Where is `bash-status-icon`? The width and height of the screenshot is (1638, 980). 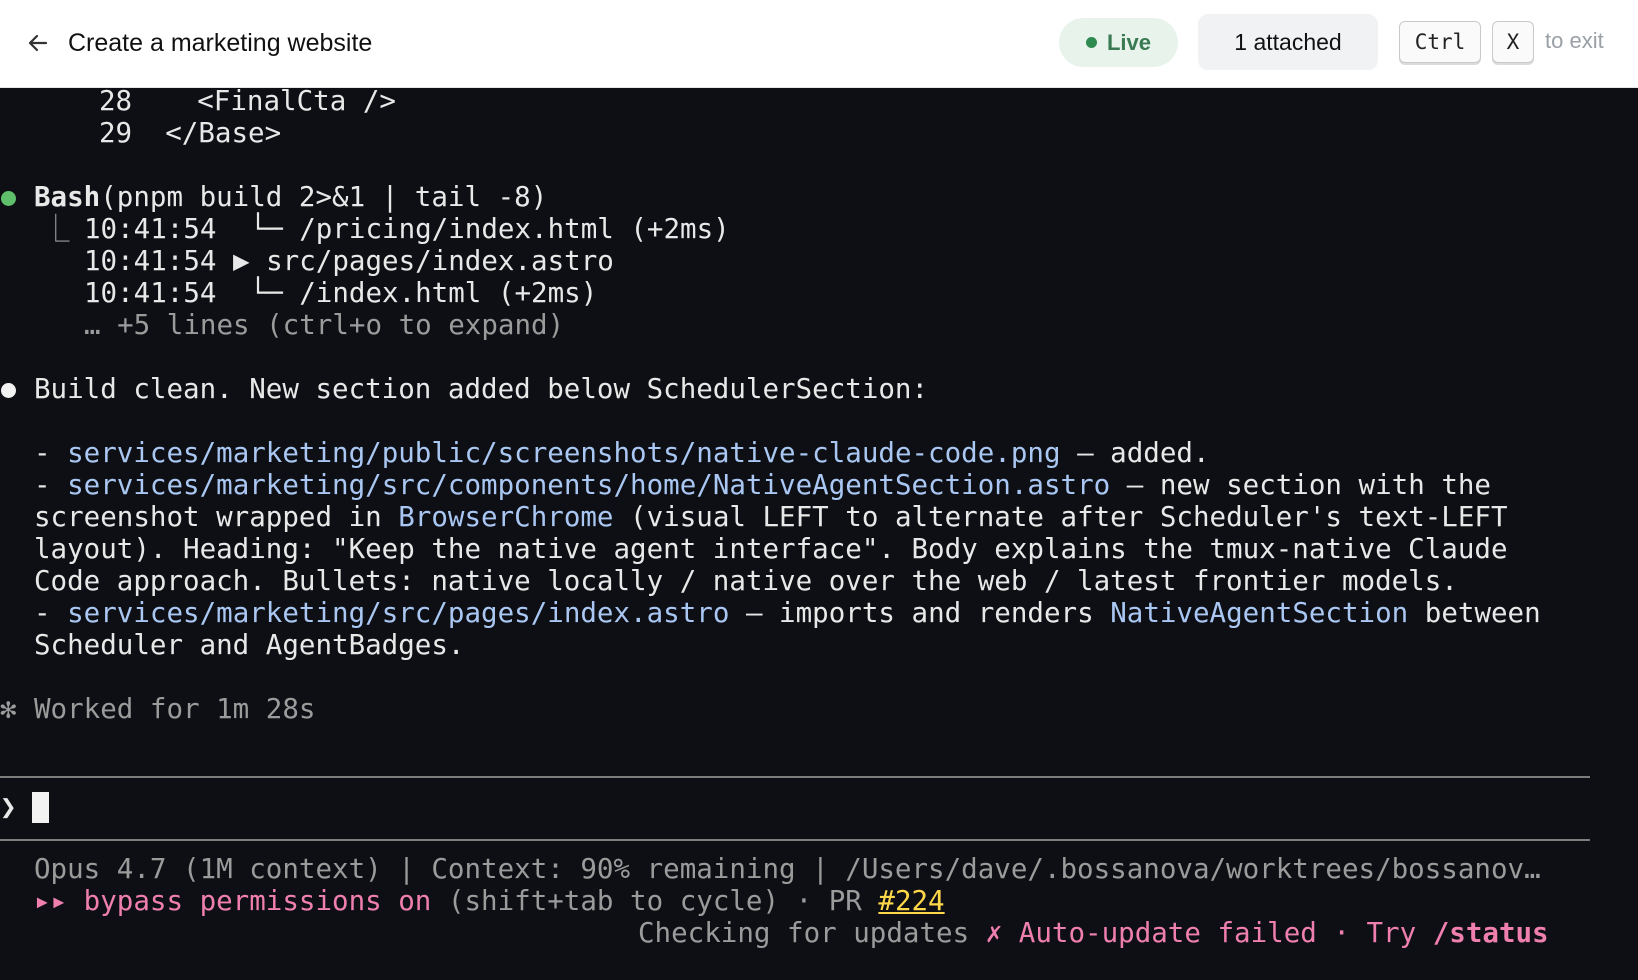
bash-status-icon is located at coordinates (8, 198).